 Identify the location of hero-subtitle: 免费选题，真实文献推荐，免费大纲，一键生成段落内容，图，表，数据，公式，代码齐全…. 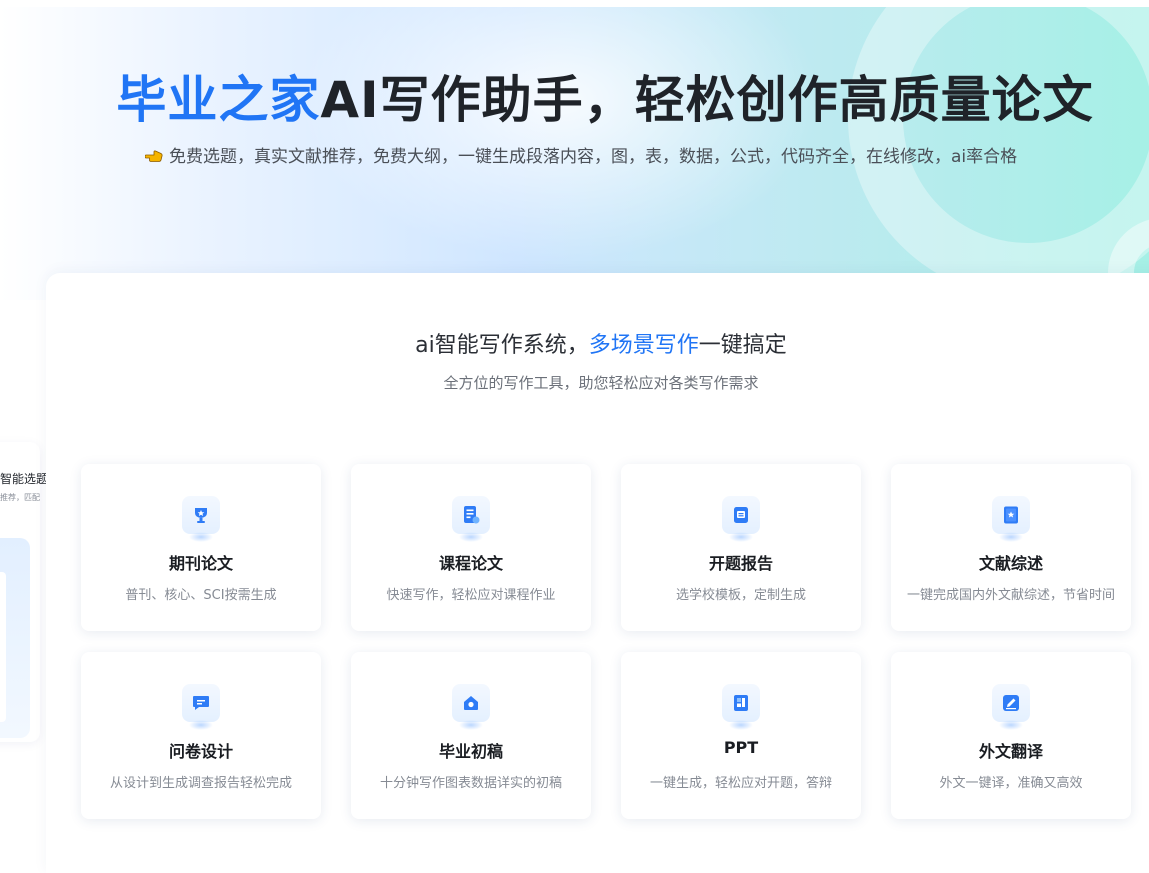
(581, 154).